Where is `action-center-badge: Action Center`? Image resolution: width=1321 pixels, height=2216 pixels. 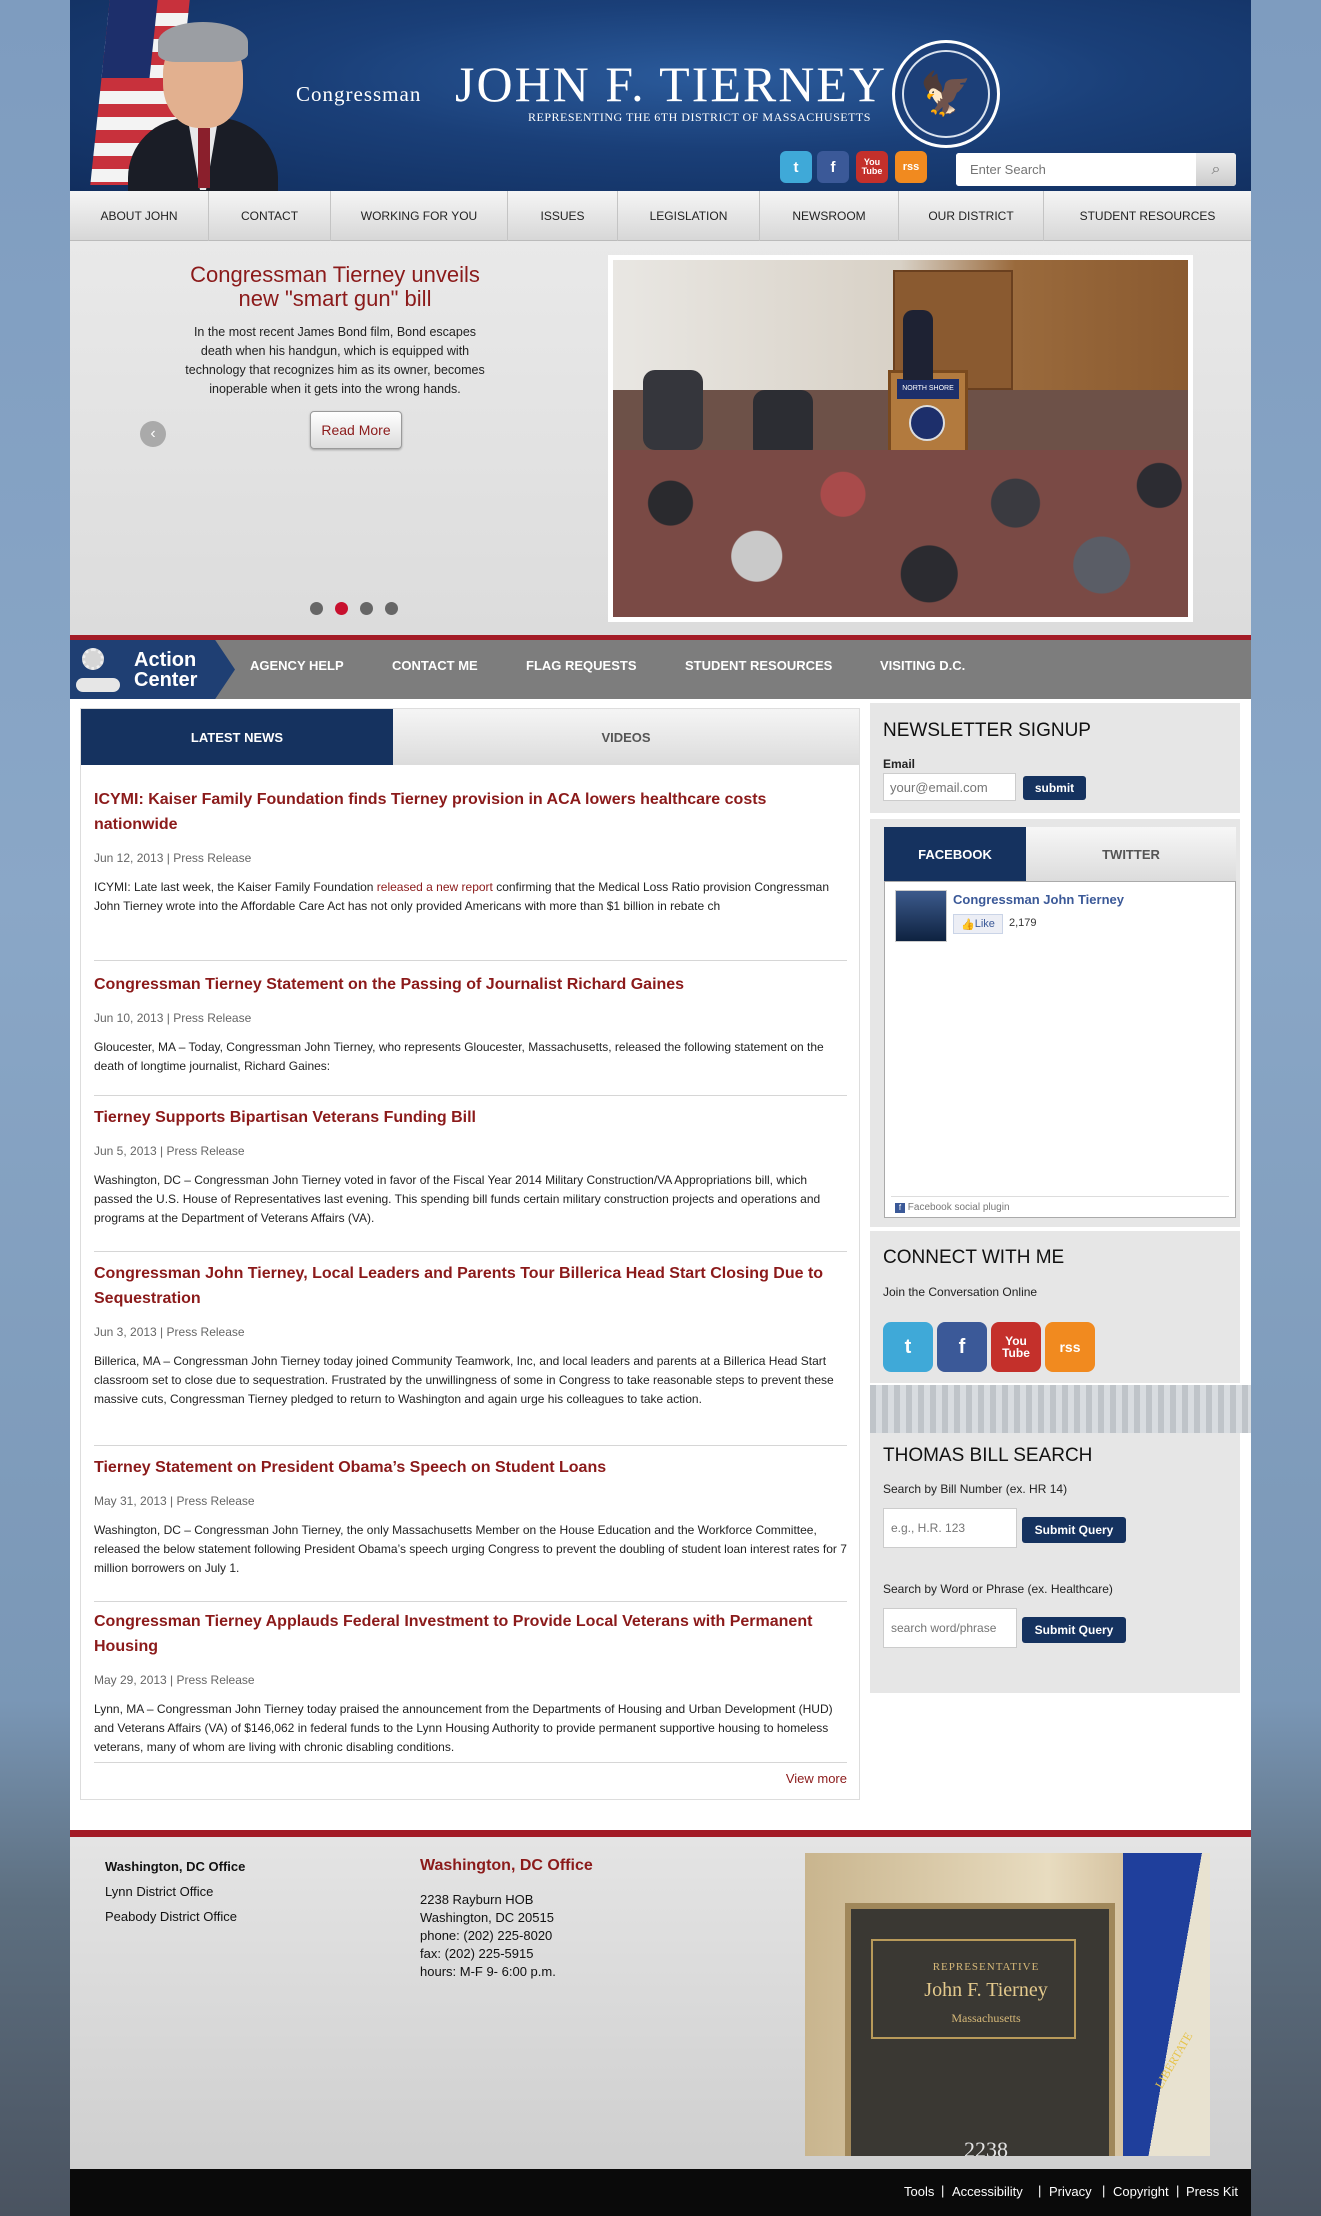
action-center-badge: Action Center is located at coordinates (152, 669).